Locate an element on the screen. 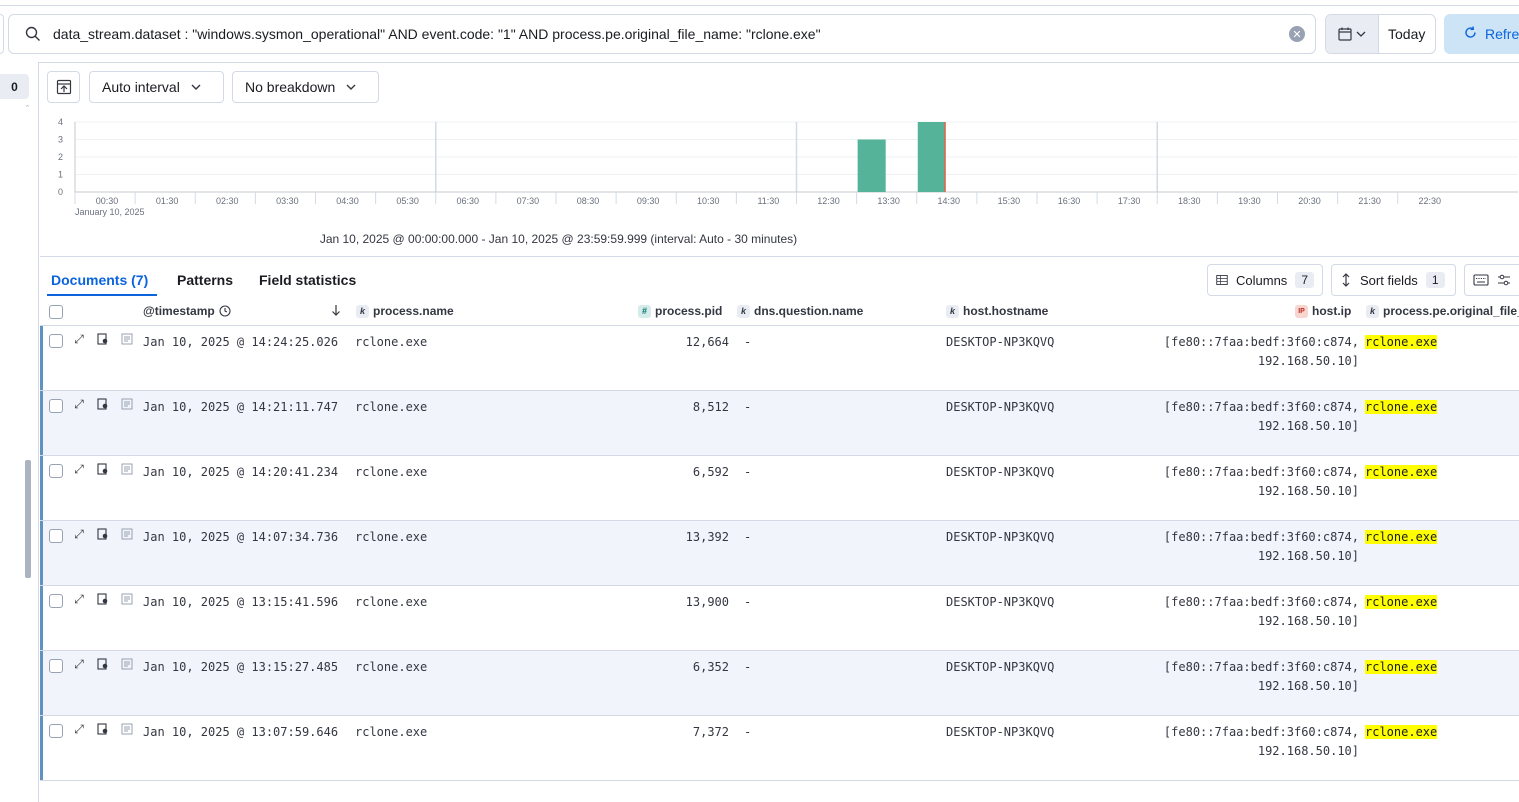  clear-icon: ✕ is located at coordinates (1297, 34).